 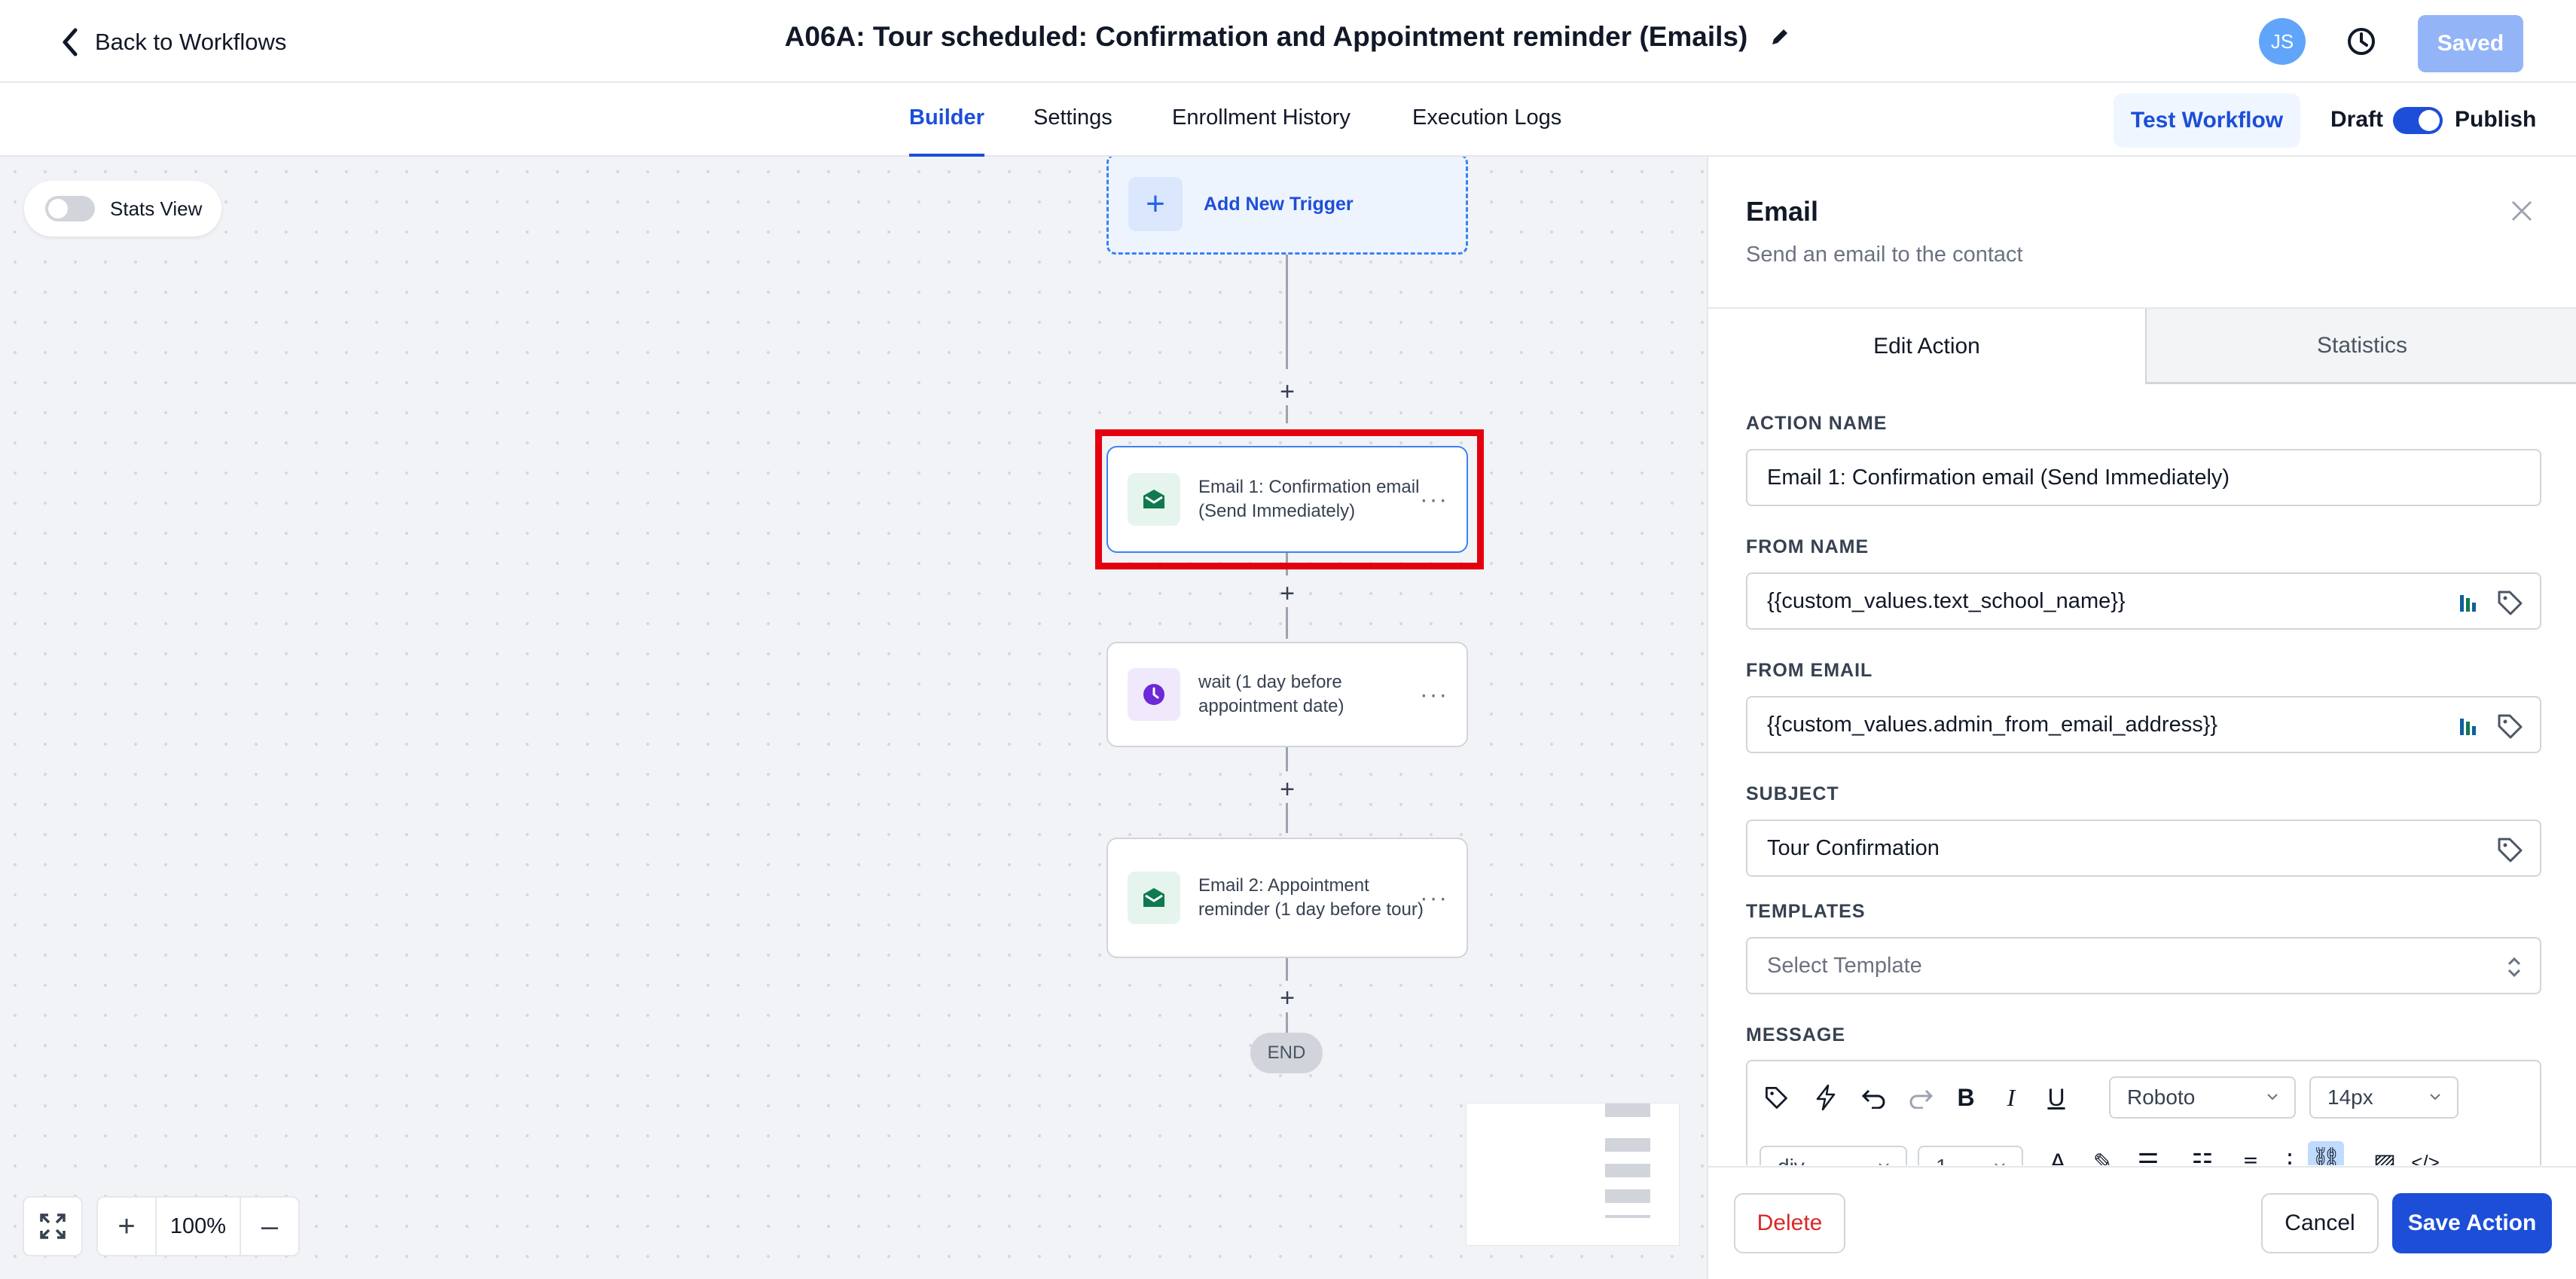 What do you see at coordinates (2472, 1223) in the screenshot?
I see `save-action-button: Save Action` at bounding box center [2472, 1223].